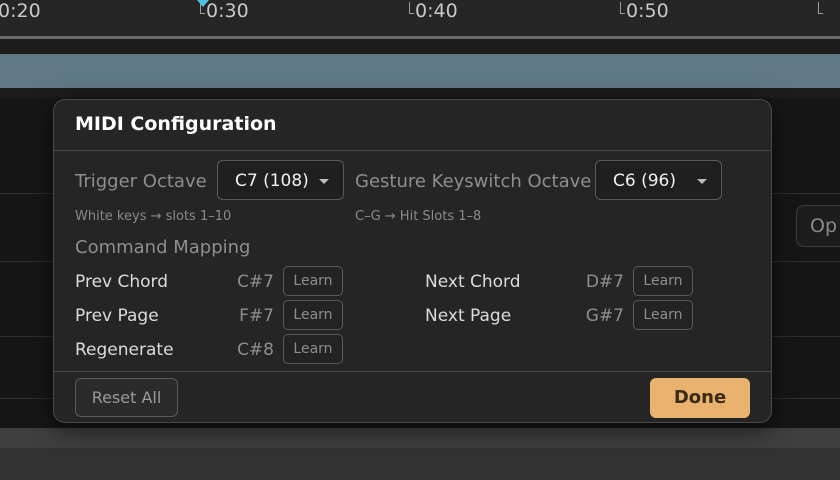 The height and width of the screenshot is (480, 840). I want to click on ruler-tick: 0:50, so click(644, 12).